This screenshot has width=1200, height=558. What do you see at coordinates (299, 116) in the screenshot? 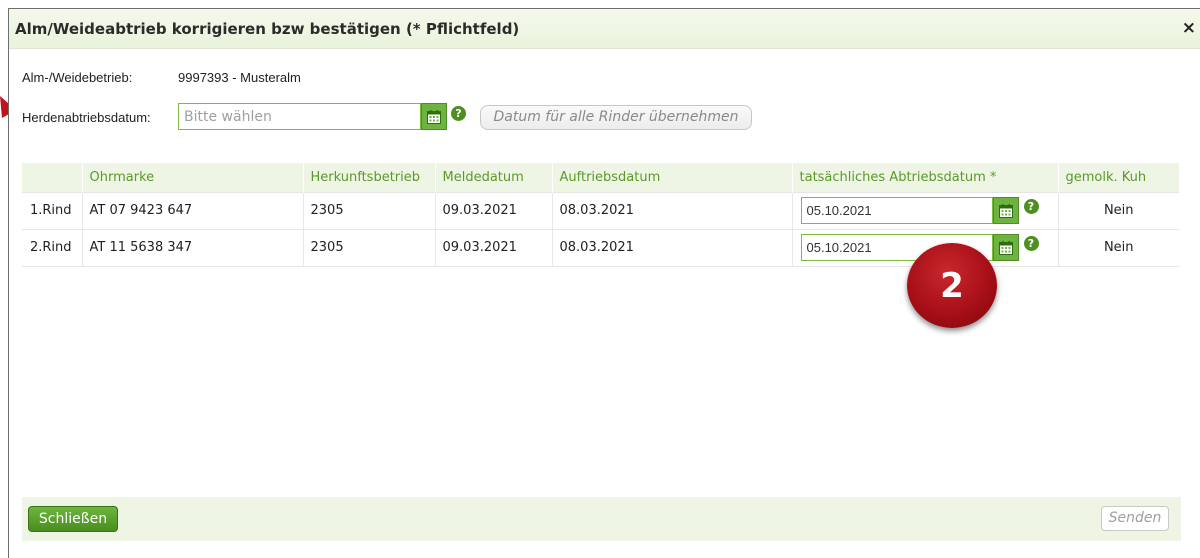
I see `herdenabtriebsdatum-input` at bounding box center [299, 116].